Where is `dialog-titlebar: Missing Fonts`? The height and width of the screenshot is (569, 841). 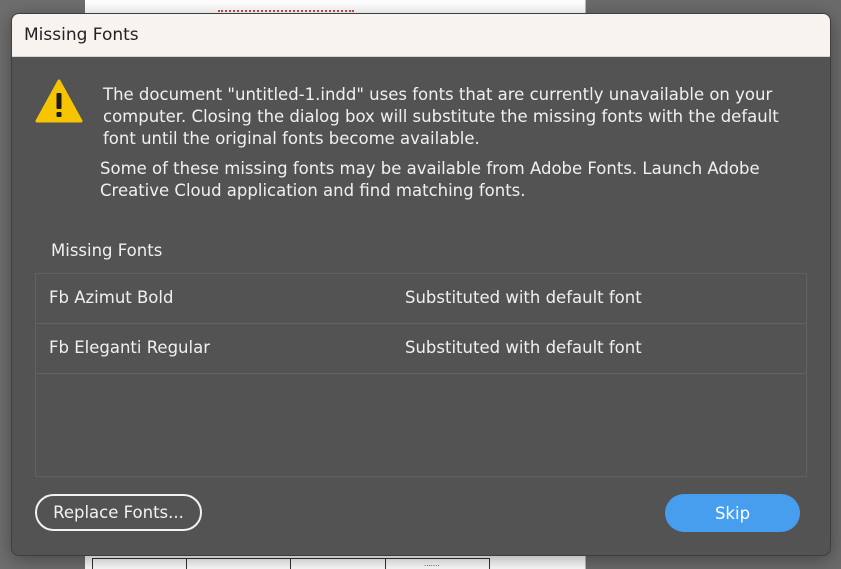 dialog-titlebar: Missing Fonts is located at coordinates (421, 35).